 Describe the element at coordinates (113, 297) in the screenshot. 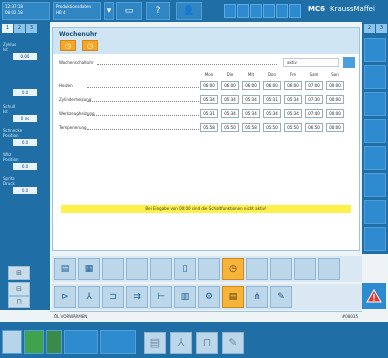

I see `injection-button: ⊐` at that location.